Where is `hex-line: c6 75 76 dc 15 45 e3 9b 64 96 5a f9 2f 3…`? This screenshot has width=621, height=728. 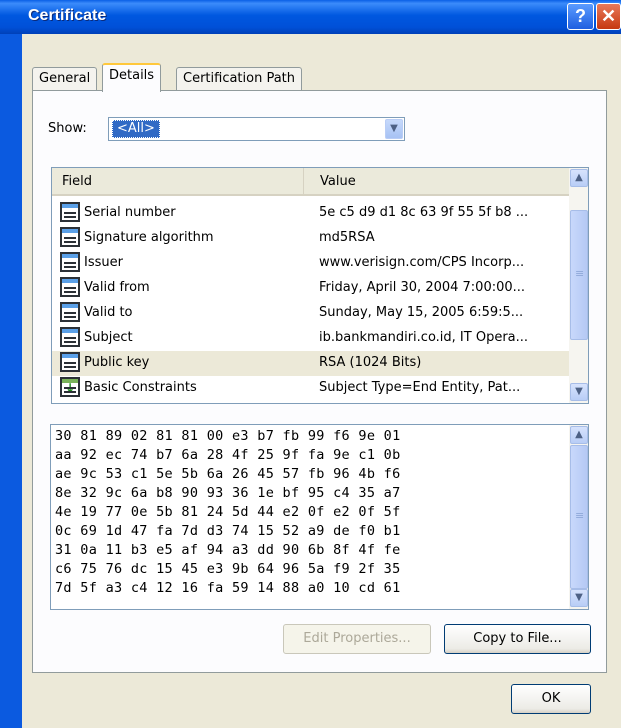 hex-line: c6 75 76 dc 15 45 e3 9b 64 96 5a f9 2f 3… is located at coordinates (228, 569).